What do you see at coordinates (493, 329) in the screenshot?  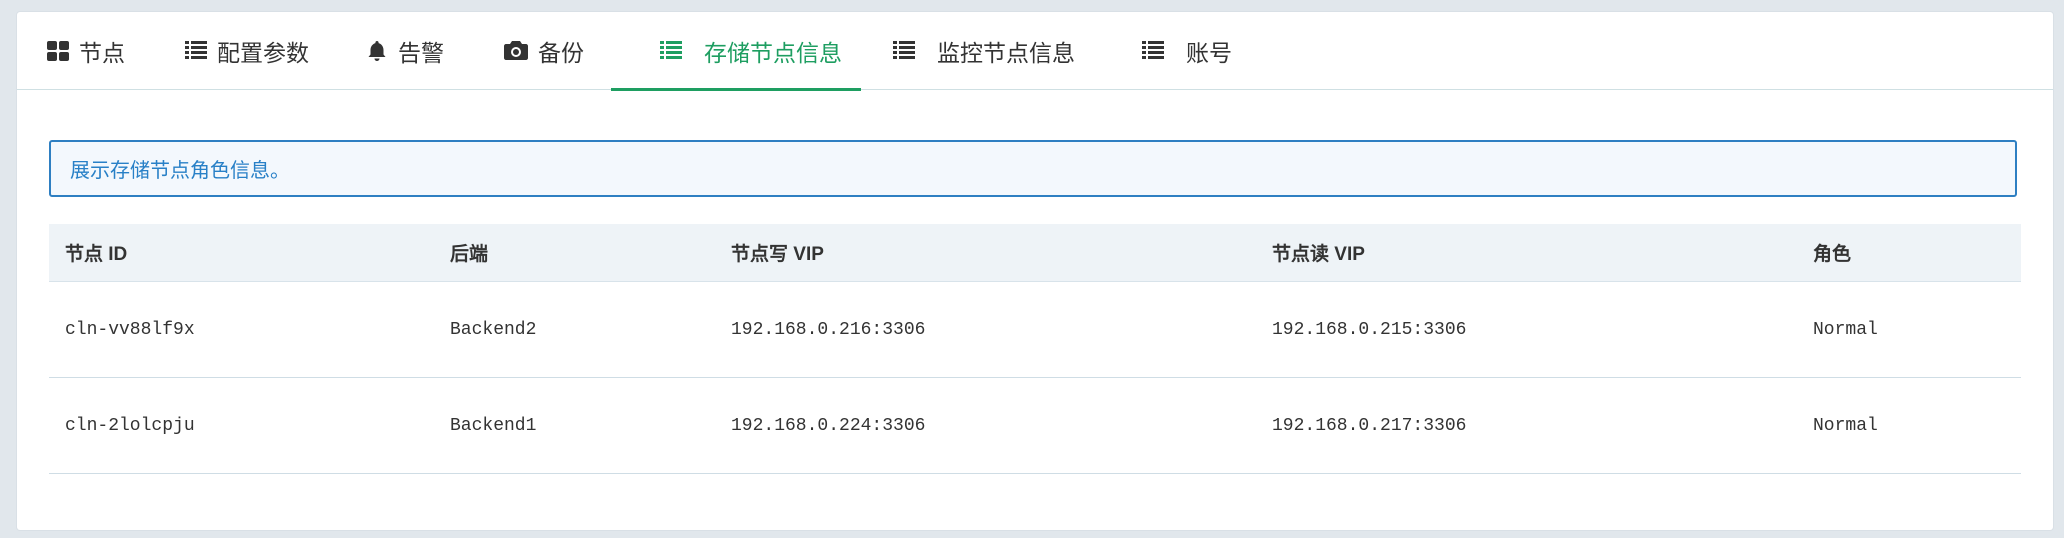 I see `cell-backend: Backend2` at bounding box center [493, 329].